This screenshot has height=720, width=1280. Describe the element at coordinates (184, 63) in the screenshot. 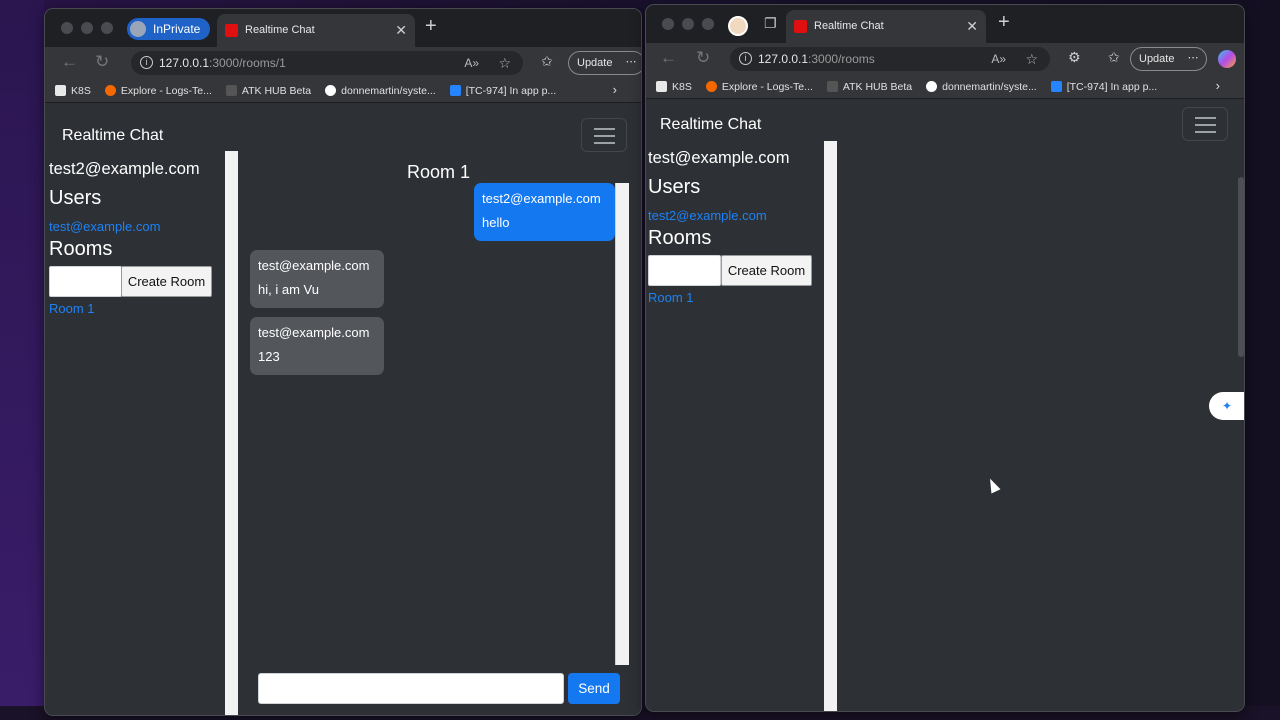

I see `url-host: 127.0.0.1` at that location.